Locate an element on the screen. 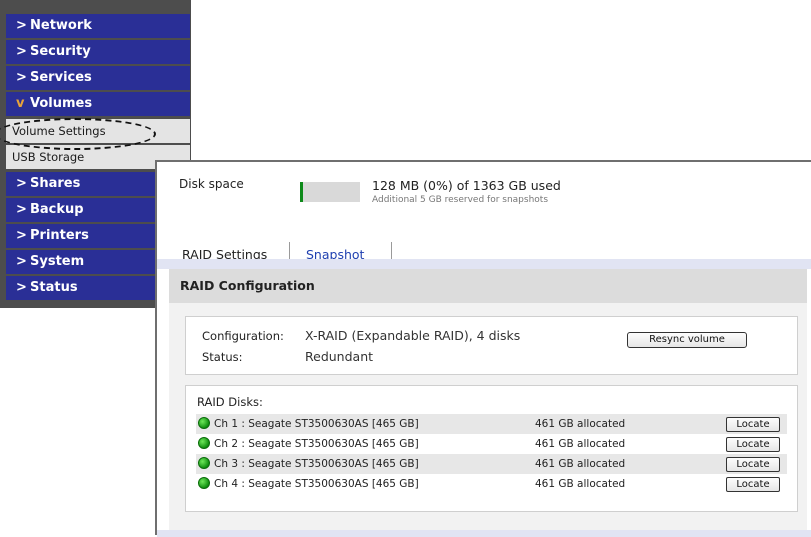  sidebar-item-label: Shares is located at coordinates (55, 183).